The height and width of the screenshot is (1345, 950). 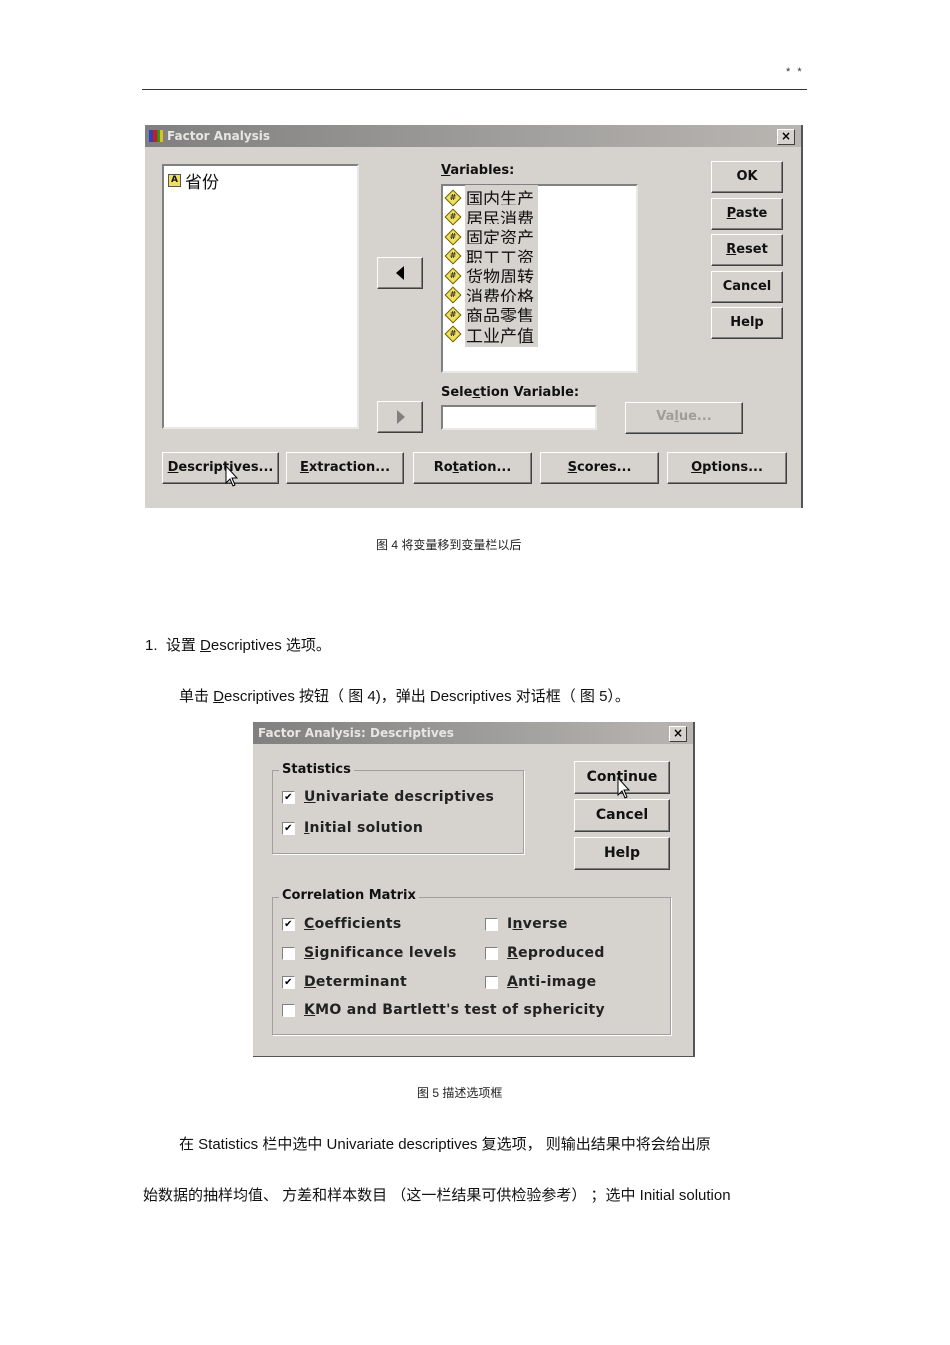 I want to click on correlation-matrix-title: Correlation Matrix, so click(x=349, y=895).